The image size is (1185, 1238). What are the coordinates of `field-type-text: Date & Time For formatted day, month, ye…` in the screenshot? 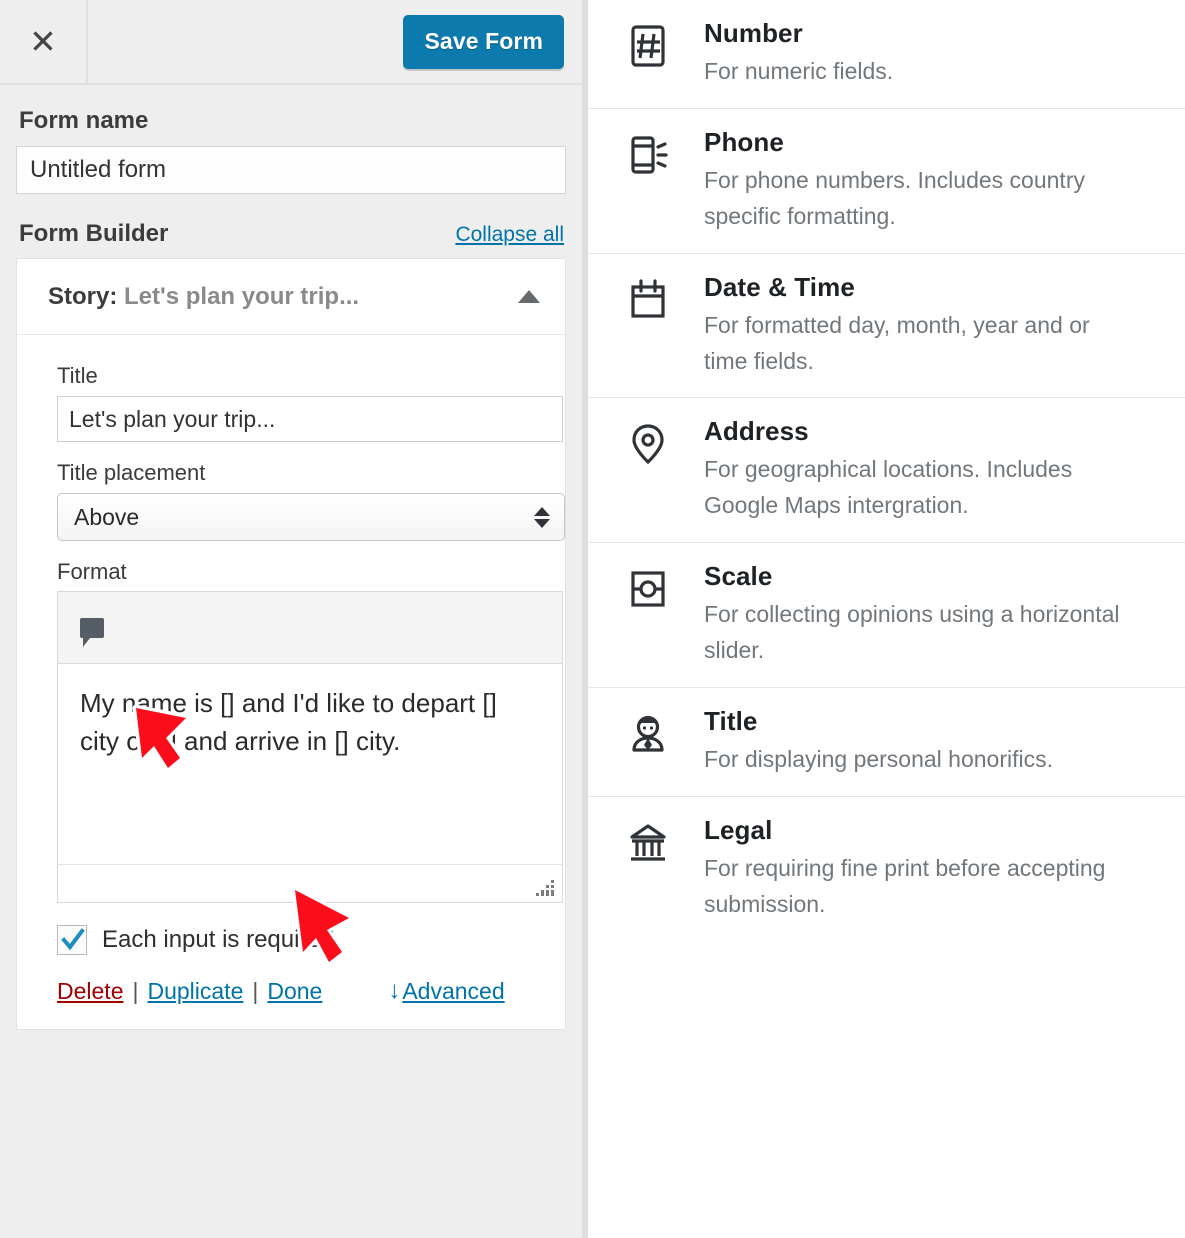 It's located at (918, 326).